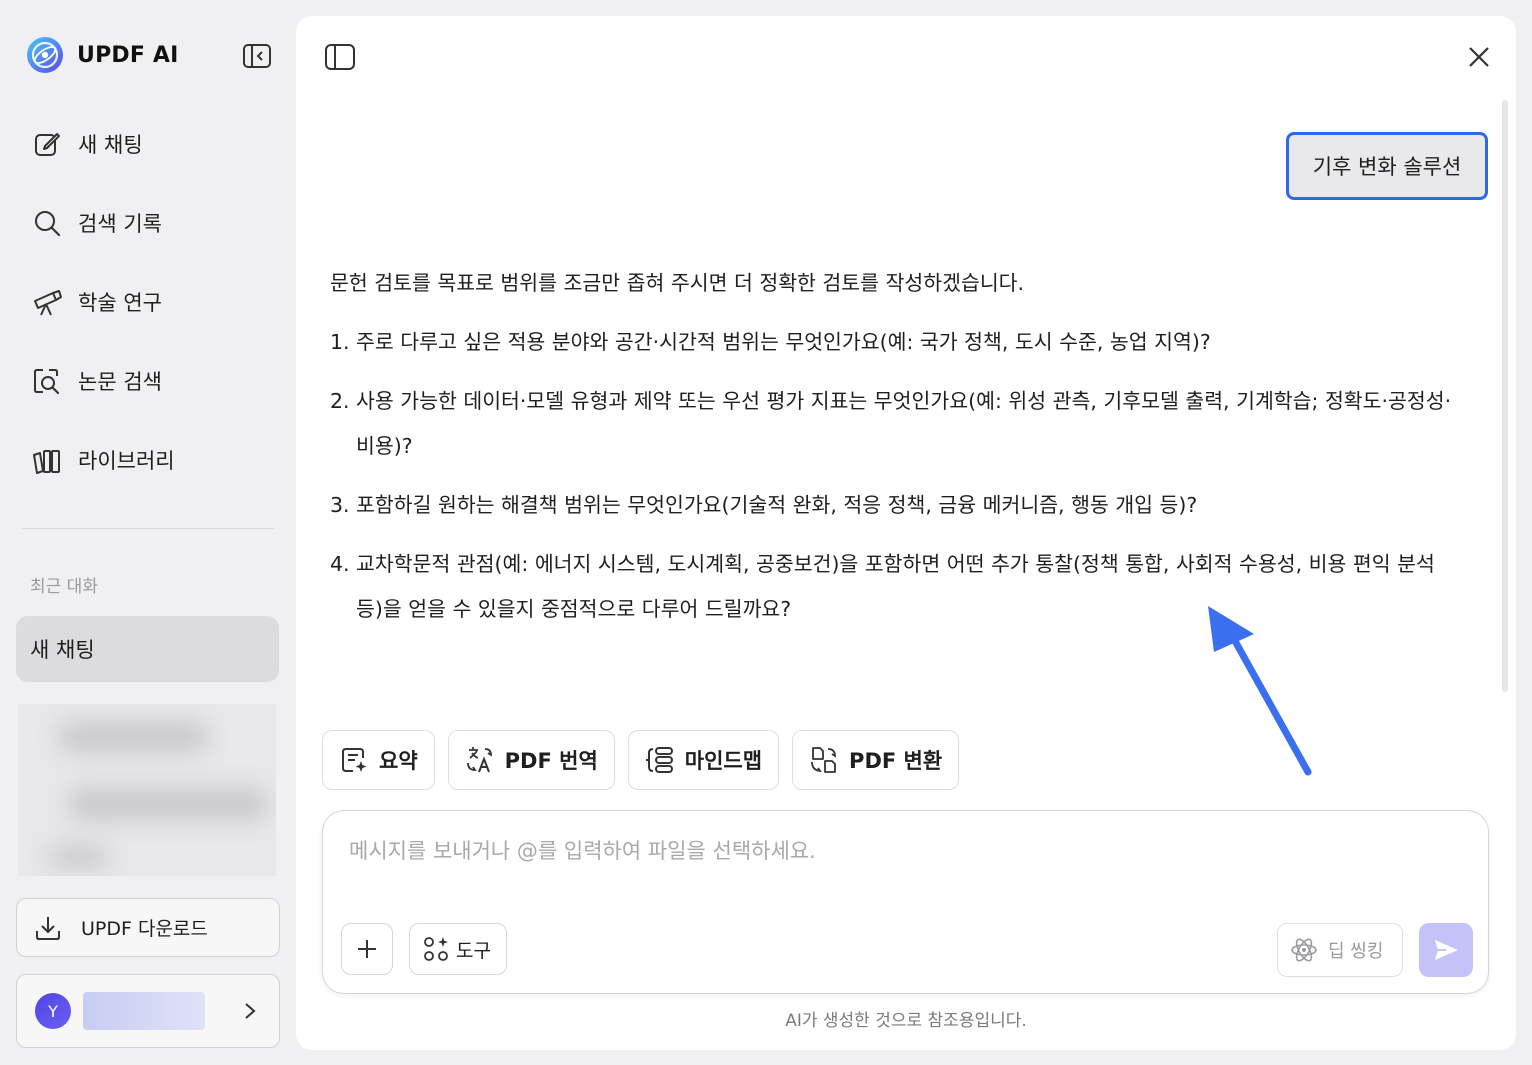 This screenshot has height=1065, width=1532. I want to click on attach-button, so click(367, 949).